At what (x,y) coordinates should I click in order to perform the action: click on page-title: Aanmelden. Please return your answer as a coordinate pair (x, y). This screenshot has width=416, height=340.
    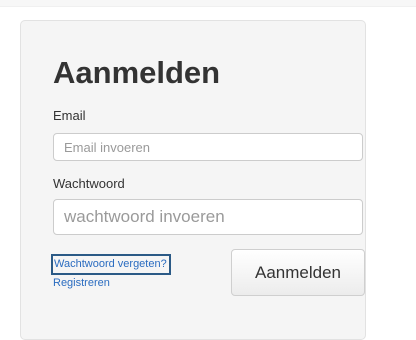
    Looking at the image, I should click on (137, 72).